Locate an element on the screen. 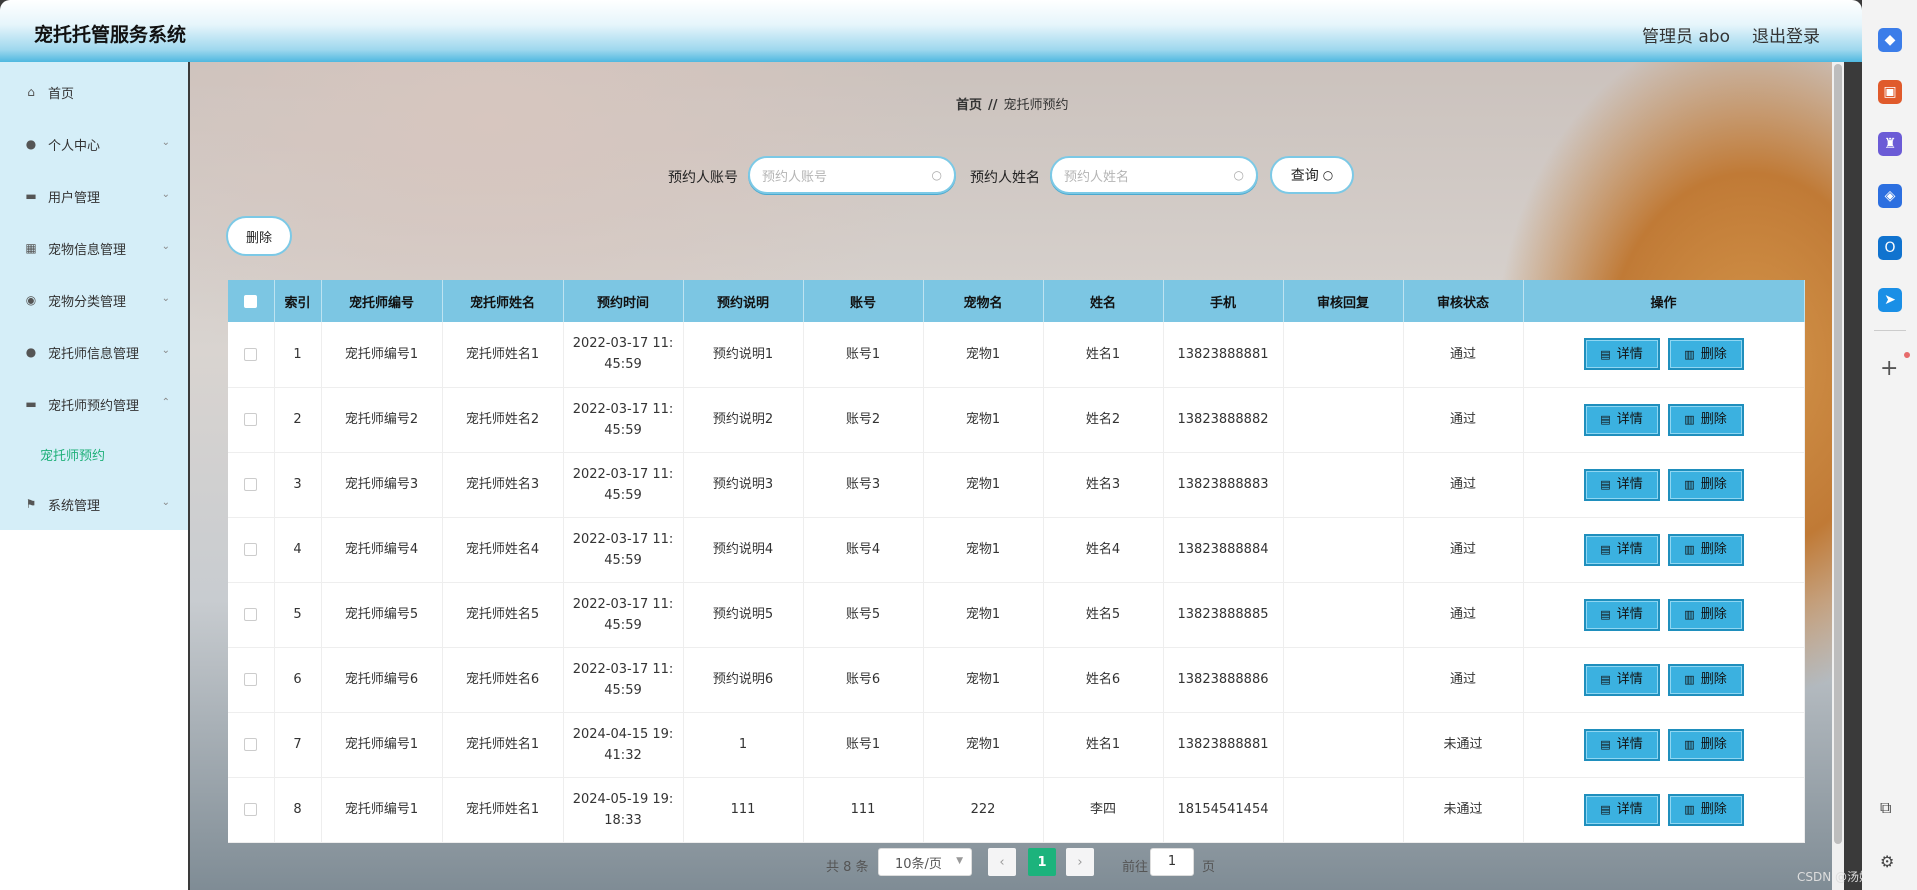 The height and width of the screenshot is (890, 1917). screenshot-icon: ⧉ is located at coordinates (1885, 808).